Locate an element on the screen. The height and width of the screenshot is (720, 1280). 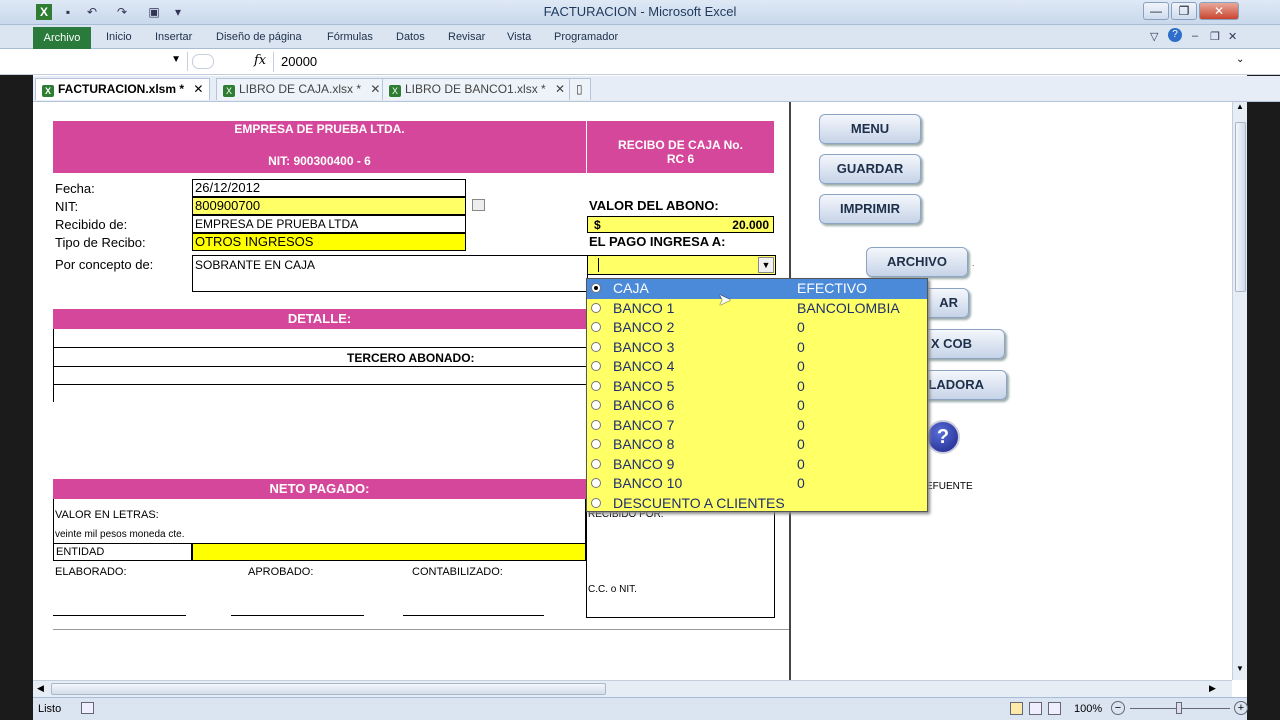
list-item: CAJA EFECTIVO is located at coordinates (757, 289).